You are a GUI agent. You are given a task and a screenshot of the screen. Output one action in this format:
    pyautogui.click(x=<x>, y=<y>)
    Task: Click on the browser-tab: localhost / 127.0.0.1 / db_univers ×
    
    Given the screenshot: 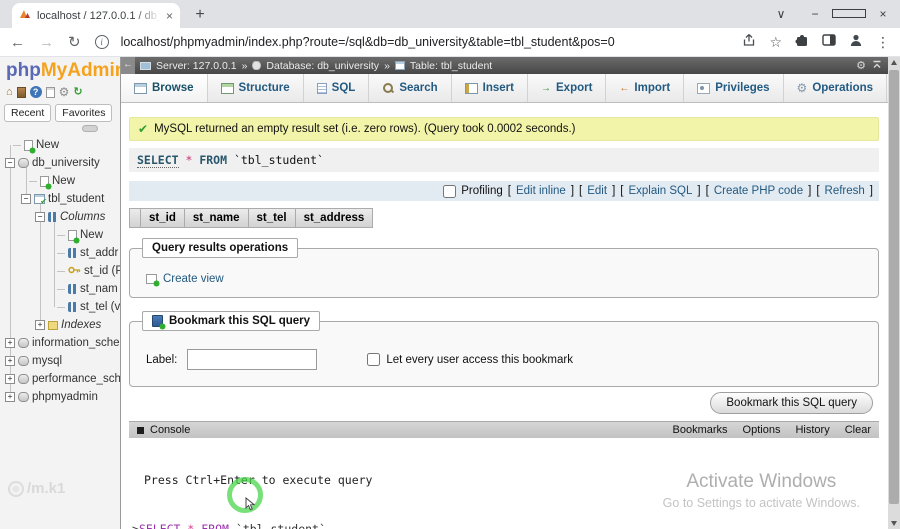 What is the action you would take?
    pyautogui.click(x=96, y=15)
    